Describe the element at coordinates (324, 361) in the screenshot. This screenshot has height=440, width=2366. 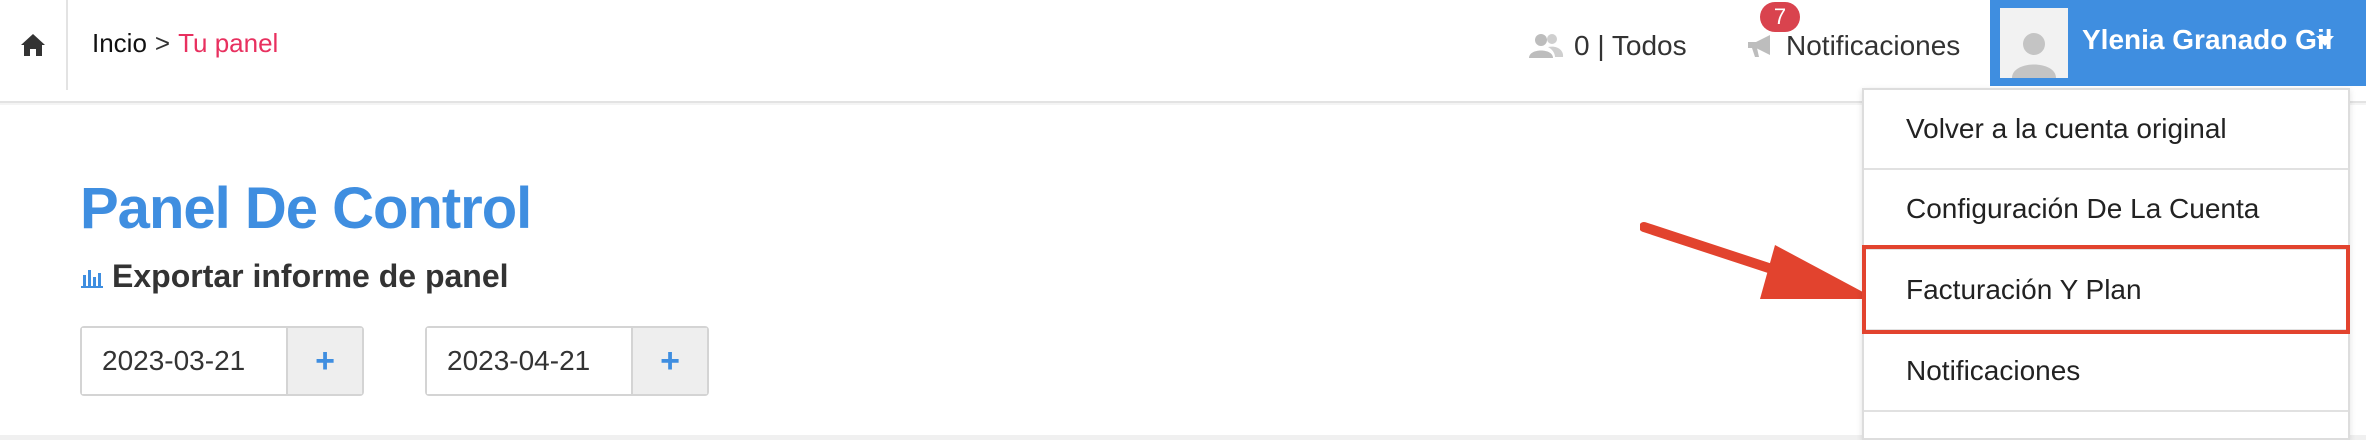
I see `date-from-plus-button: +` at that location.